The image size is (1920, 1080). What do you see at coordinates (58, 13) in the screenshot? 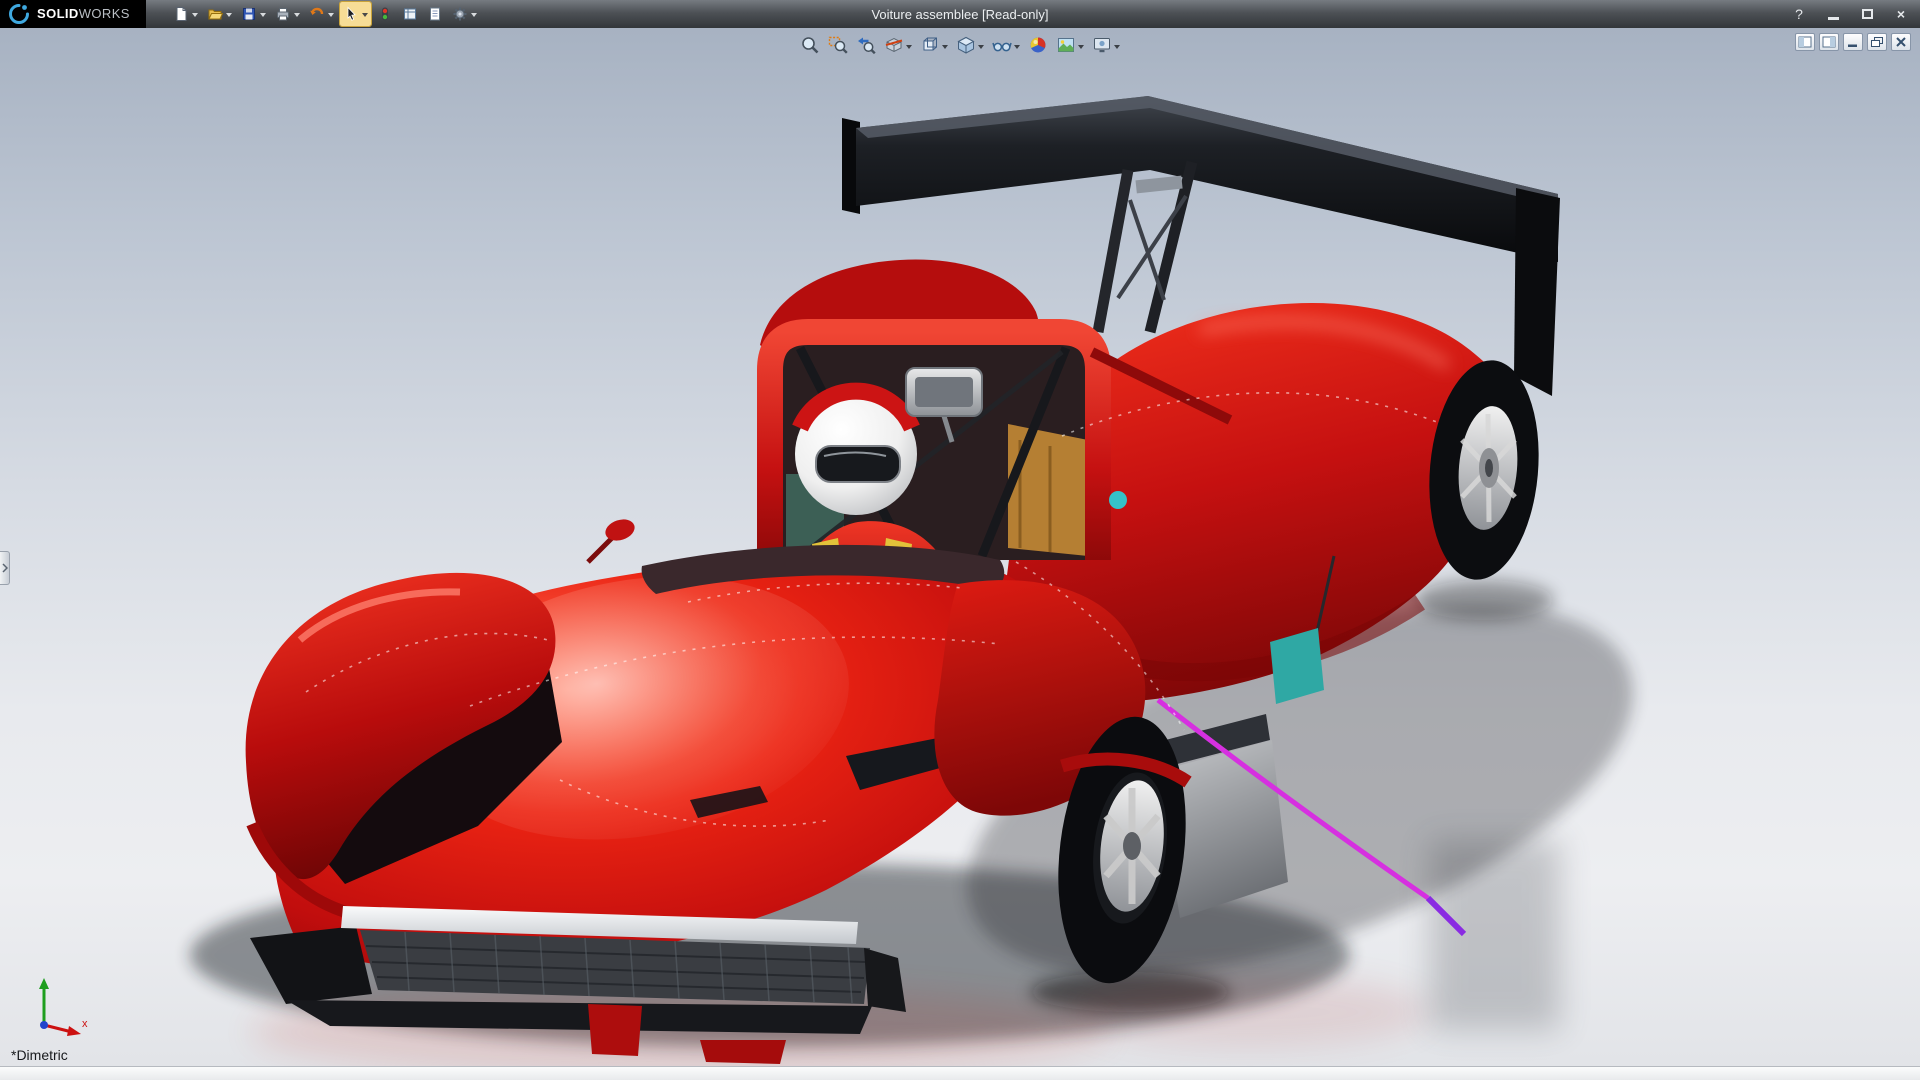
I see `brand-text-solid: SOLID` at bounding box center [58, 13].